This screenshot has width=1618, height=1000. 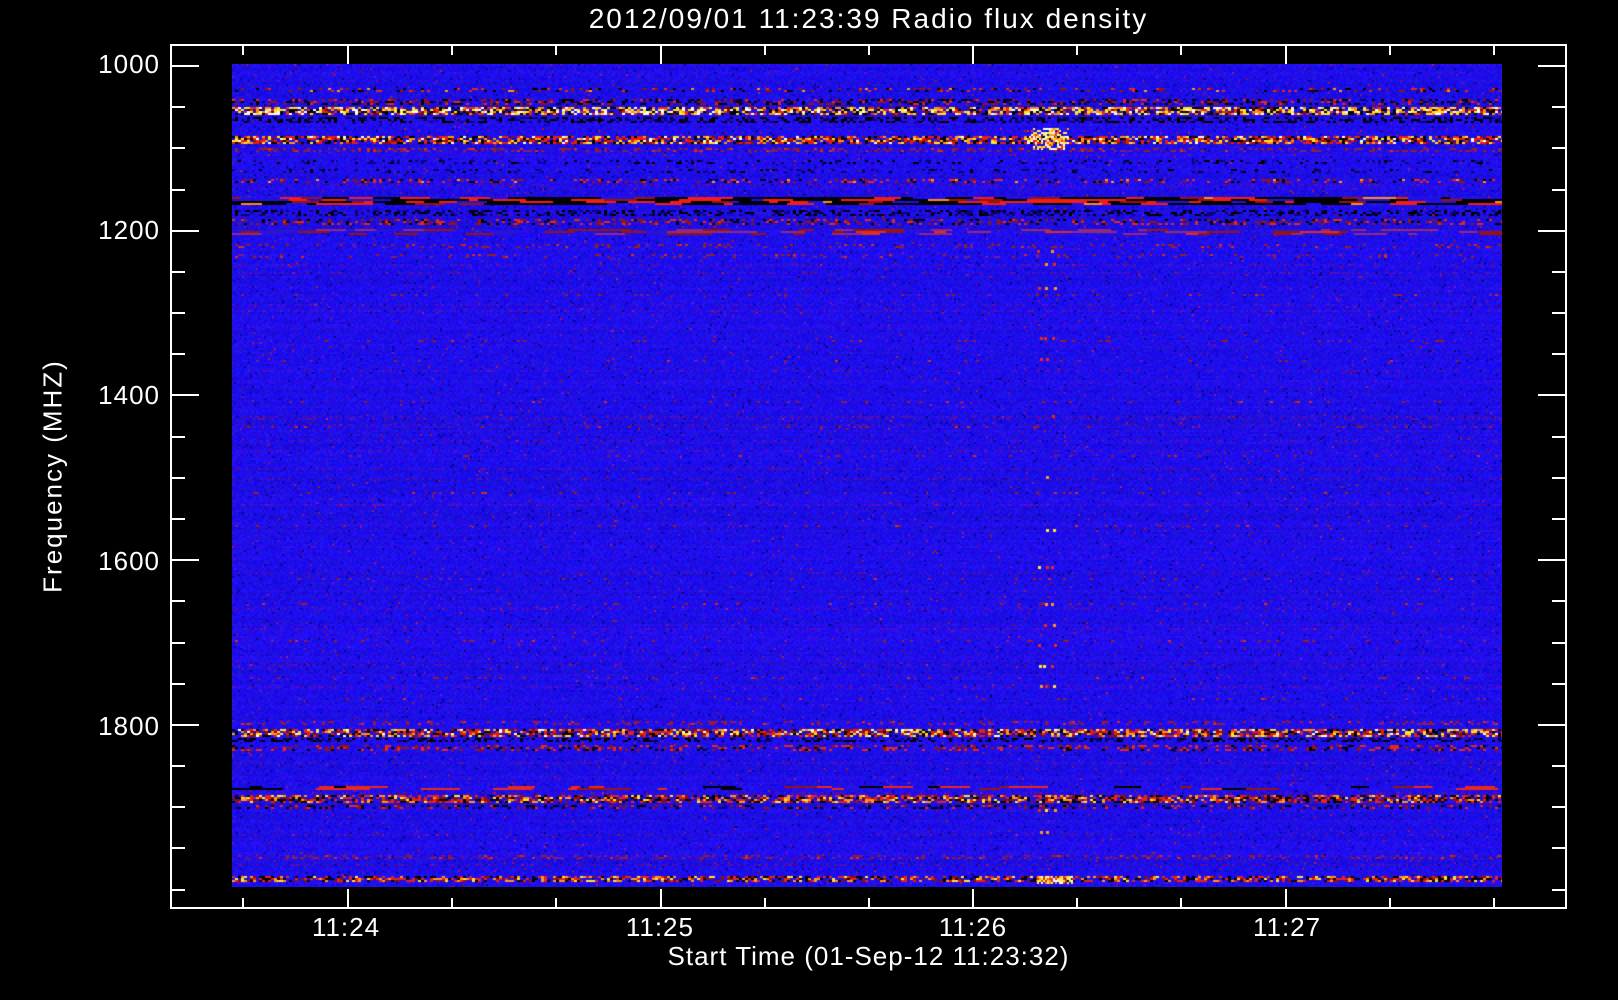 I want to click on x-tick-label: 11:27, so click(x=1287, y=927).